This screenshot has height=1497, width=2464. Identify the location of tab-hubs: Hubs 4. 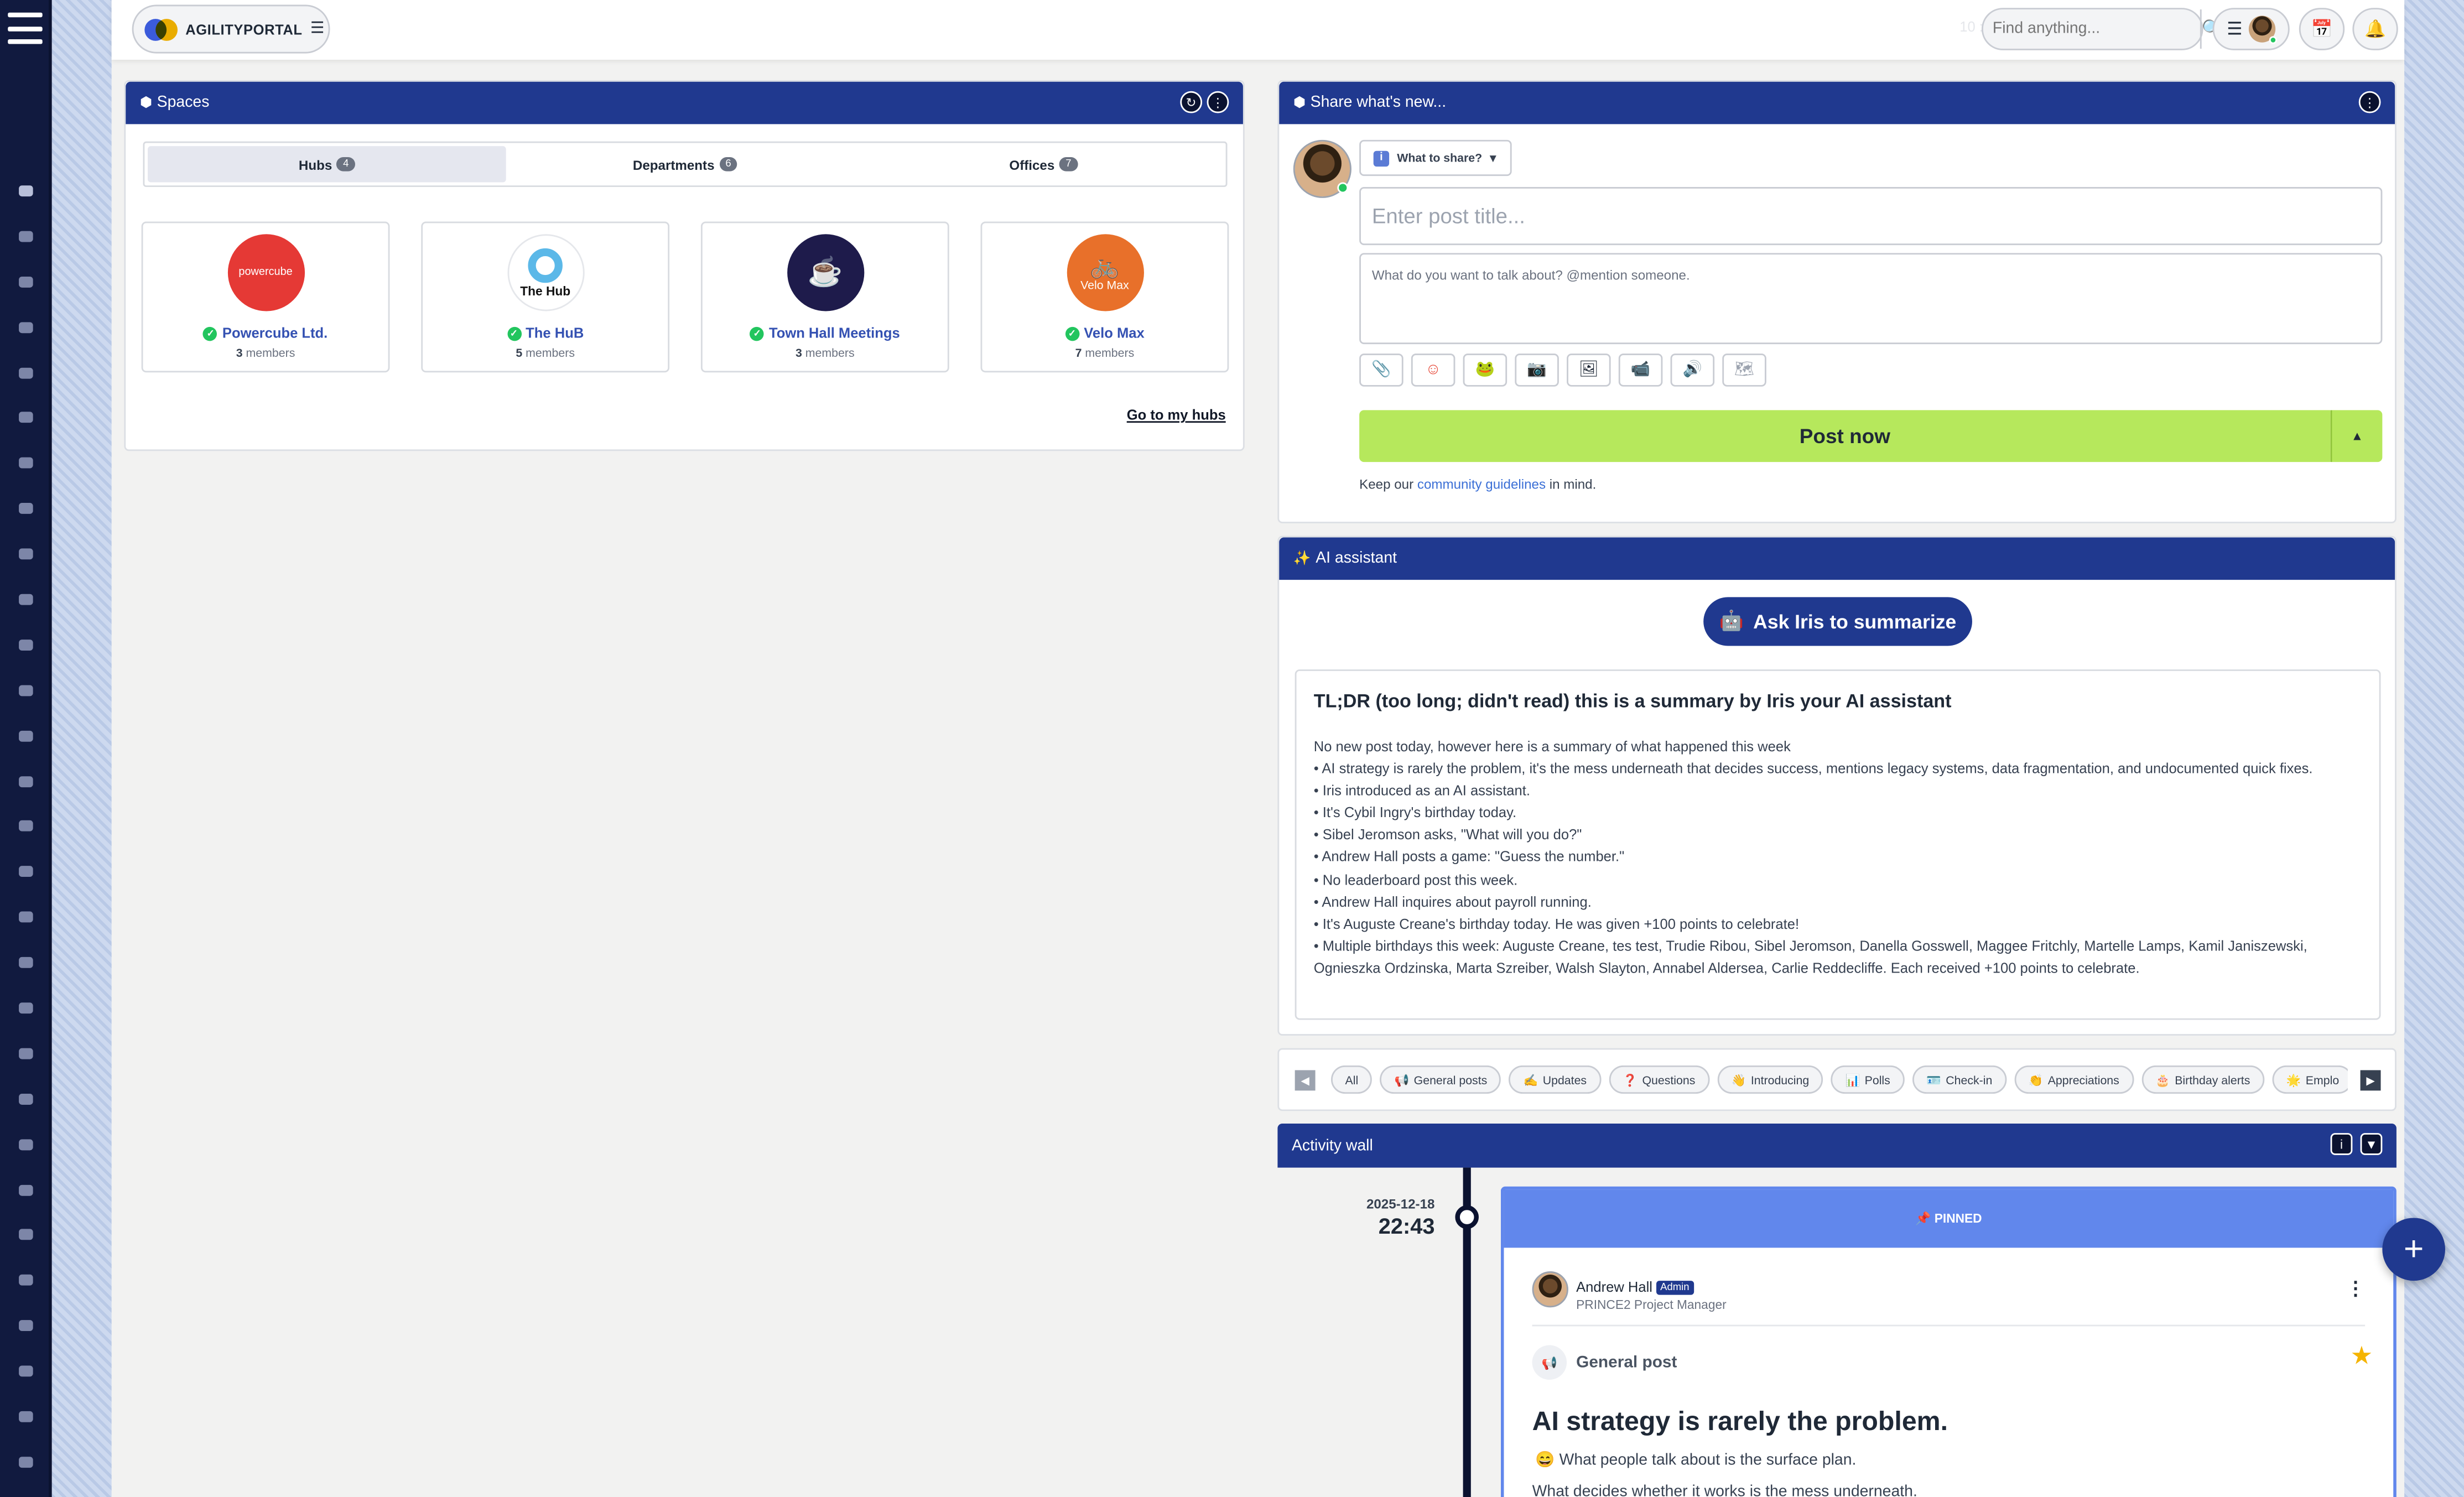
(327, 165).